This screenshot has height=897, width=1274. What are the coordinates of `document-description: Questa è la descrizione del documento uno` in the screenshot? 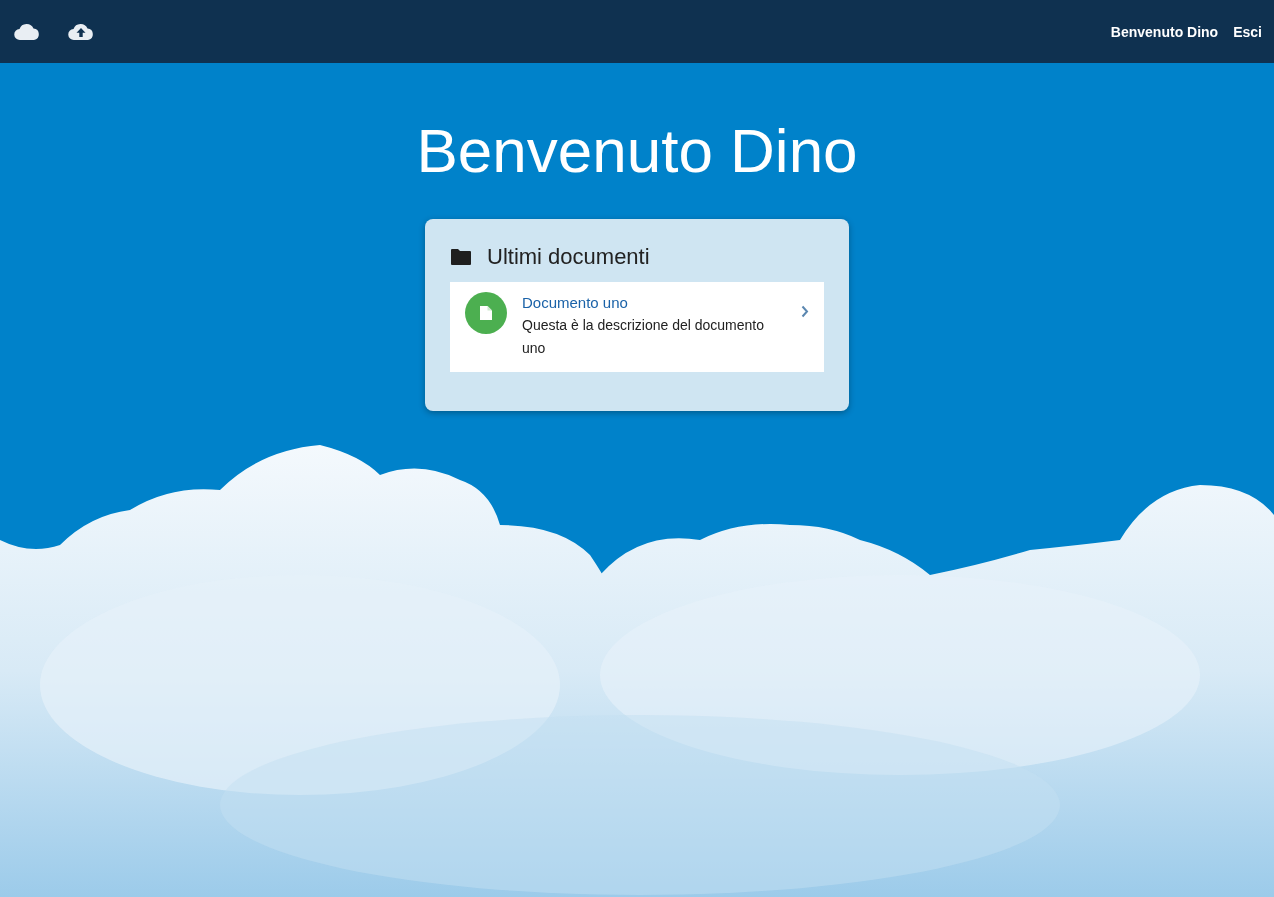 It's located at (644, 337).